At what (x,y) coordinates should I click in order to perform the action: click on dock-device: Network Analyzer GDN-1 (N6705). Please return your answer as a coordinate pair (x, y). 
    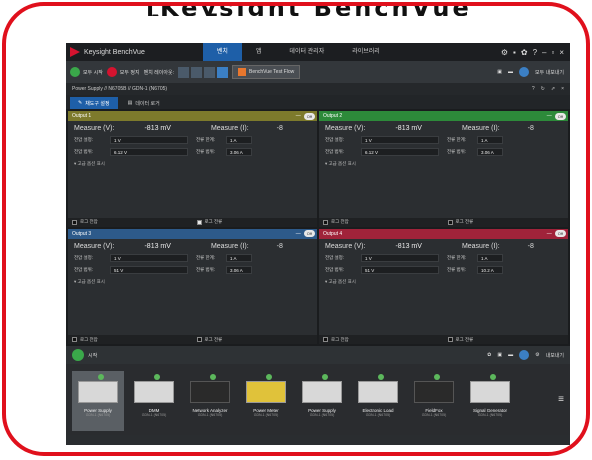
    Looking at the image, I should click on (210, 401).